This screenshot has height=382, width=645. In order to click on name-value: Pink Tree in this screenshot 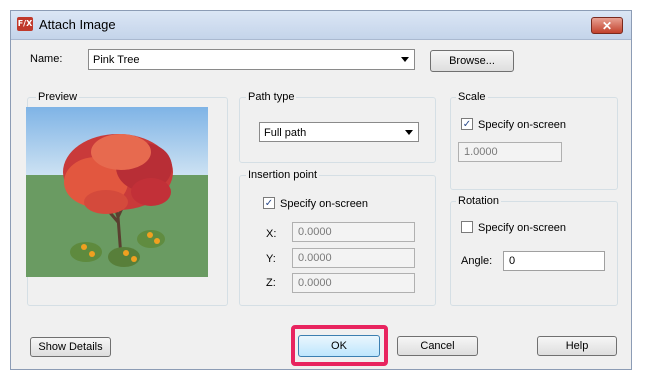, I will do `click(116, 60)`.